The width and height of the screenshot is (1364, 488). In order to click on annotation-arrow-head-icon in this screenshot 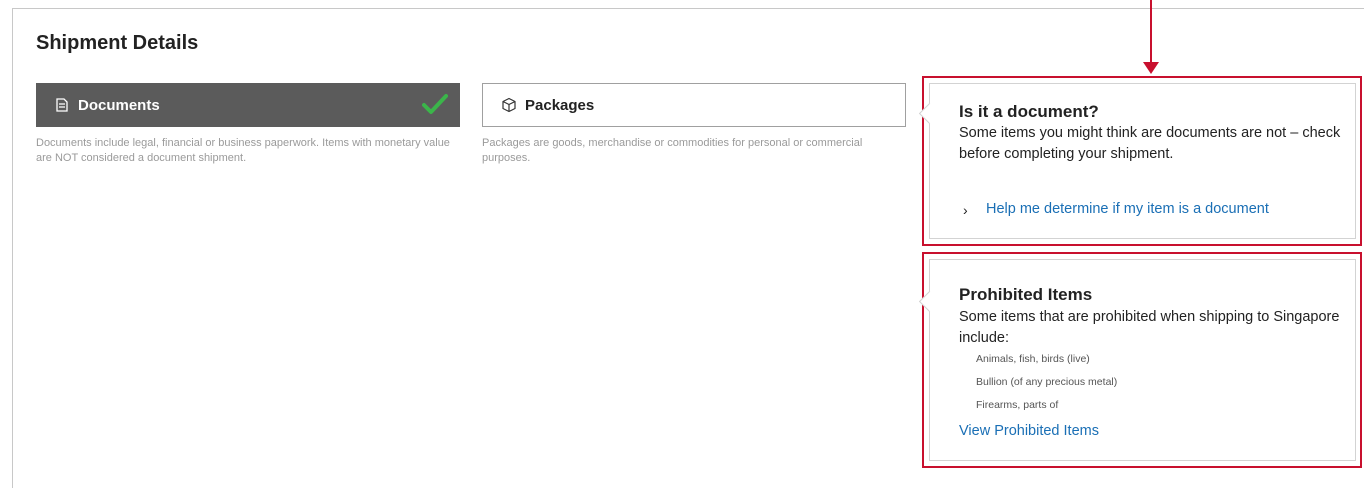, I will do `click(1151, 68)`.